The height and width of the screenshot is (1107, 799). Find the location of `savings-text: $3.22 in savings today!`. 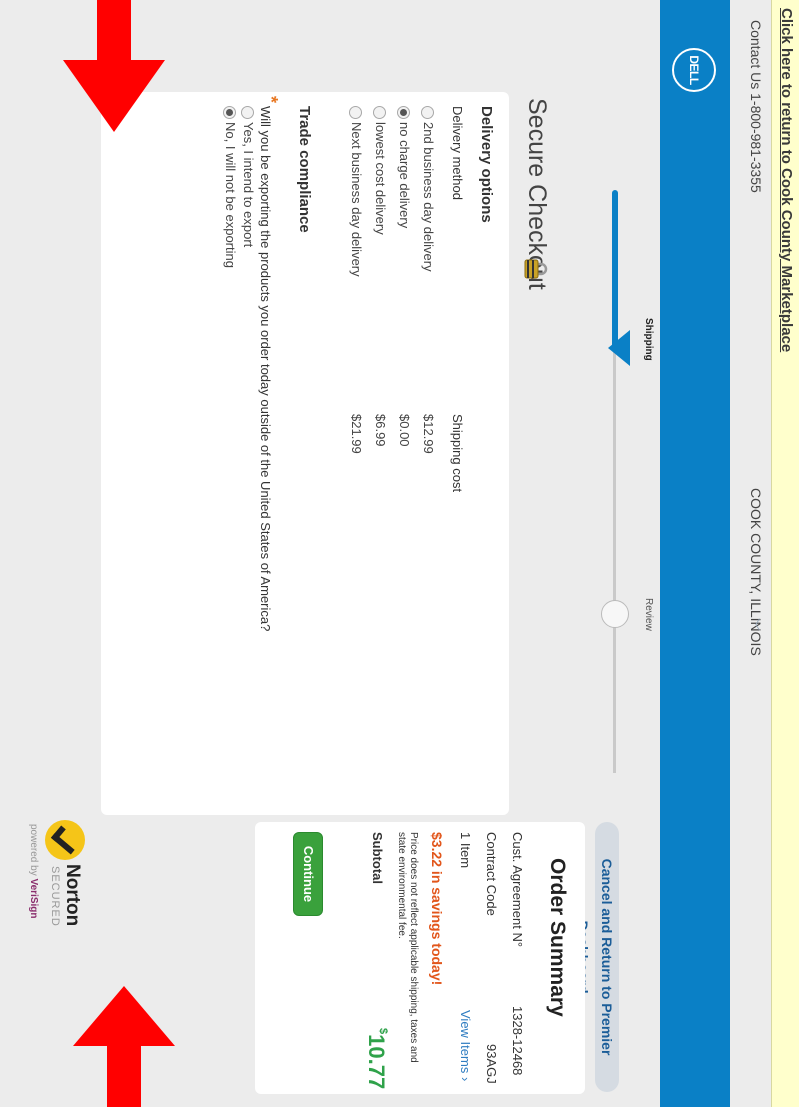

savings-text: $3.22 in savings today! is located at coordinates (437, 909).